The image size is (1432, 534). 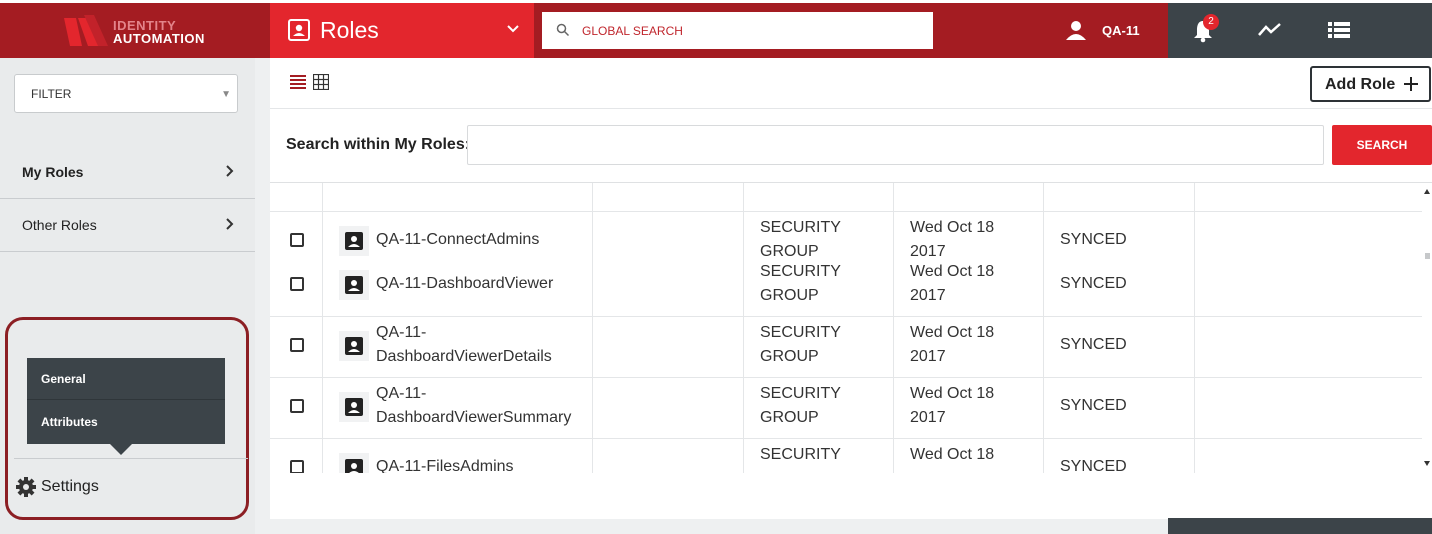 I want to click on brand-logo: IDENTITY AUTOMATION, so click(x=135, y=30).